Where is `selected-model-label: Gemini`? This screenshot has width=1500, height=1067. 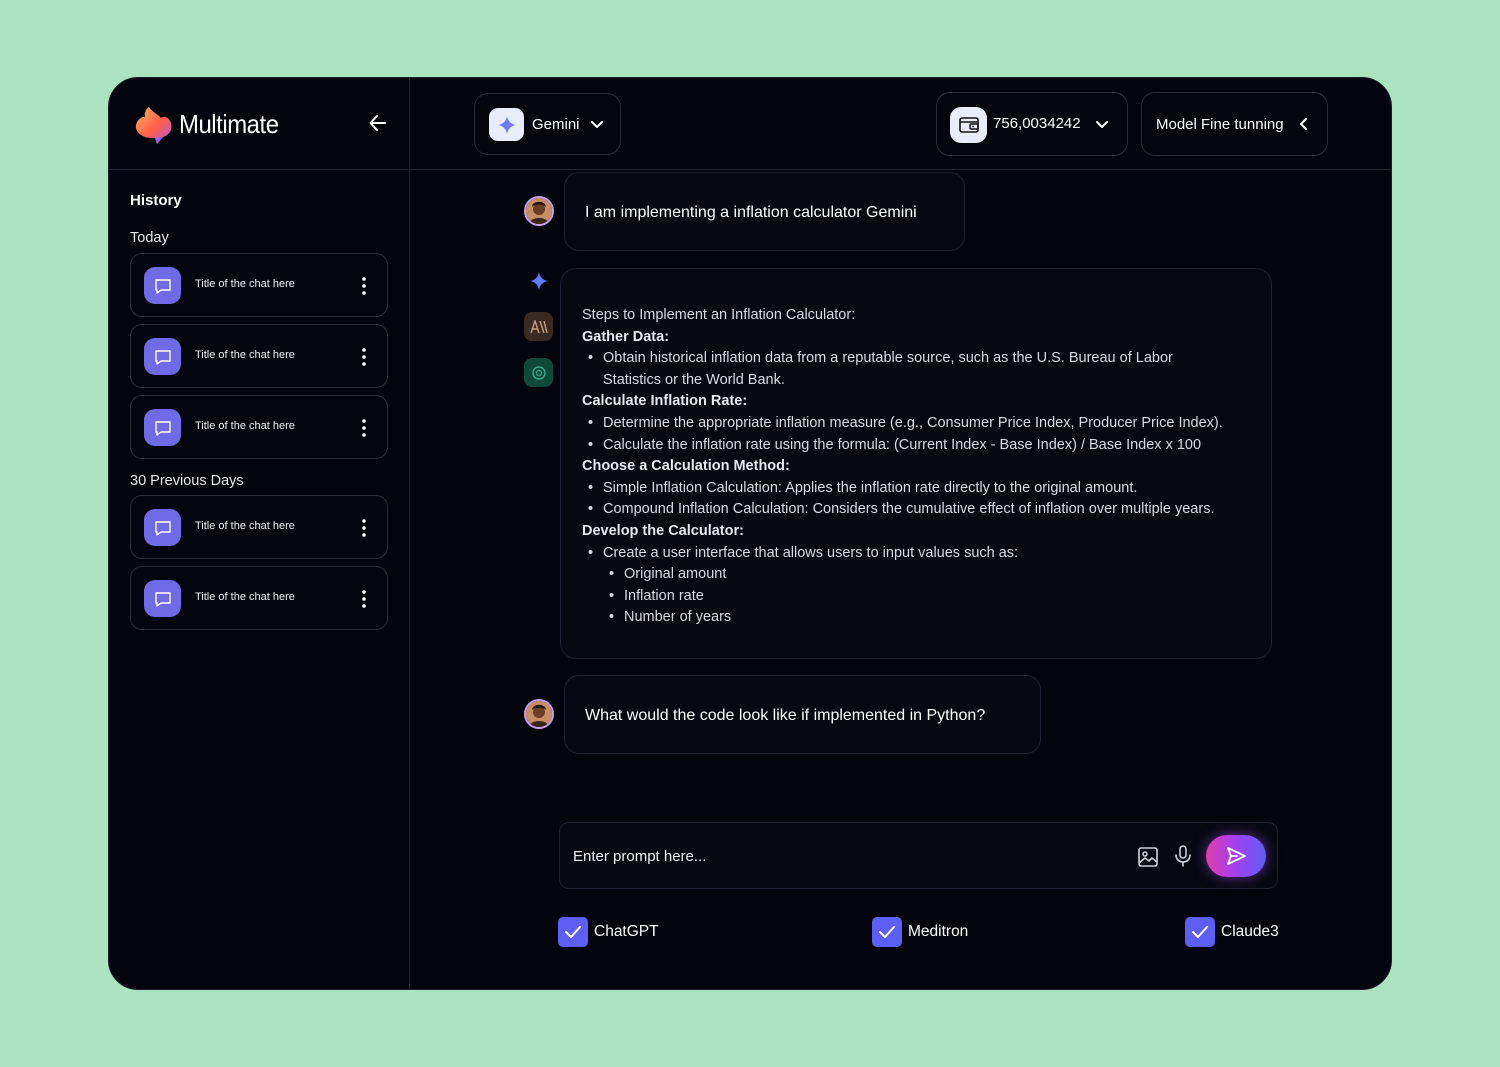 selected-model-label: Gemini is located at coordinates (556, 124).